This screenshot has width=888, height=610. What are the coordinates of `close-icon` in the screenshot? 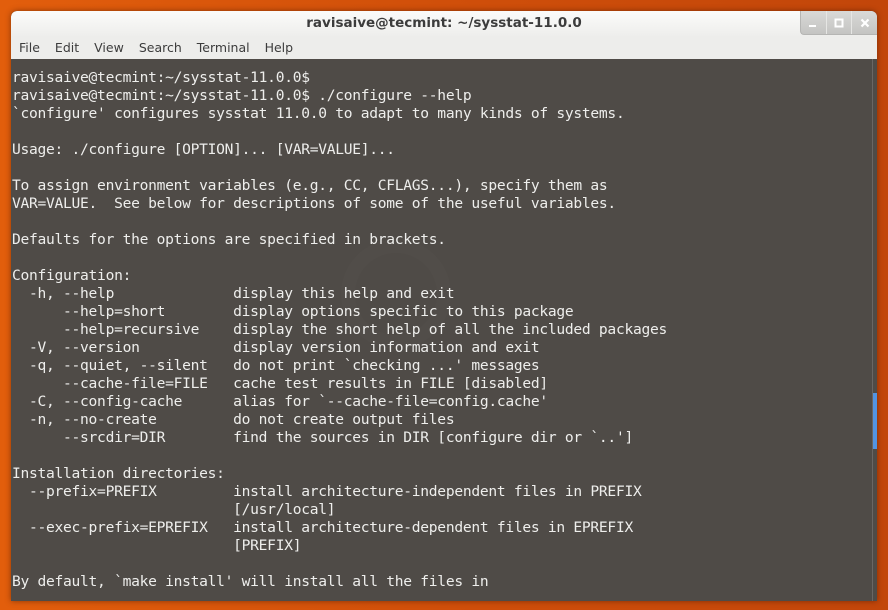 It's located at (864, 22).